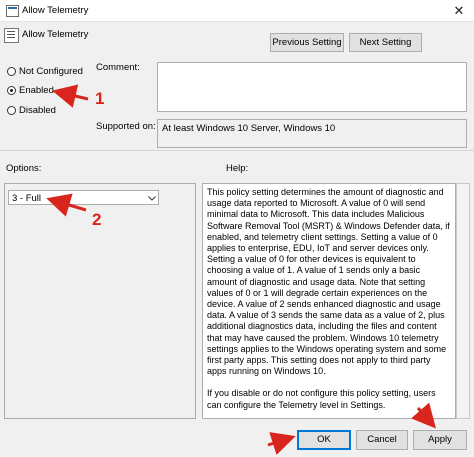 The height and width of the screenshot is (457, 474). What do you see at coordinates (97, 219) in the screenshot?
I see `annotation-marker-2: 2` at bounding box center [97, 219].